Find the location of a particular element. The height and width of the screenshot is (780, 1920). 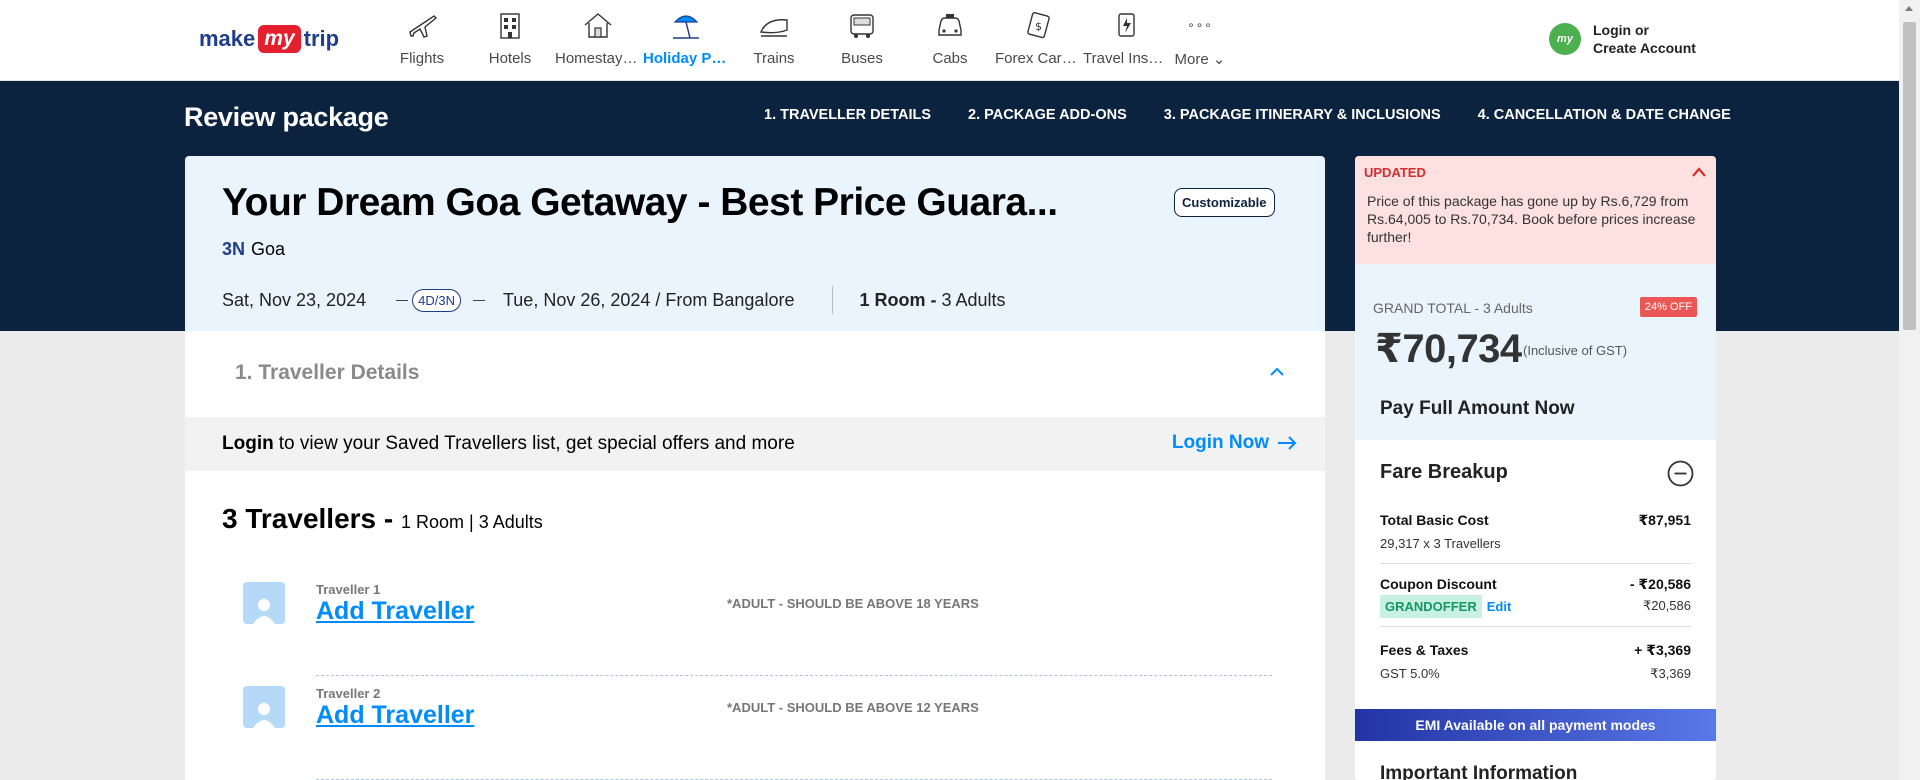

page-scrollbar is located at coordinates (1909, 390).